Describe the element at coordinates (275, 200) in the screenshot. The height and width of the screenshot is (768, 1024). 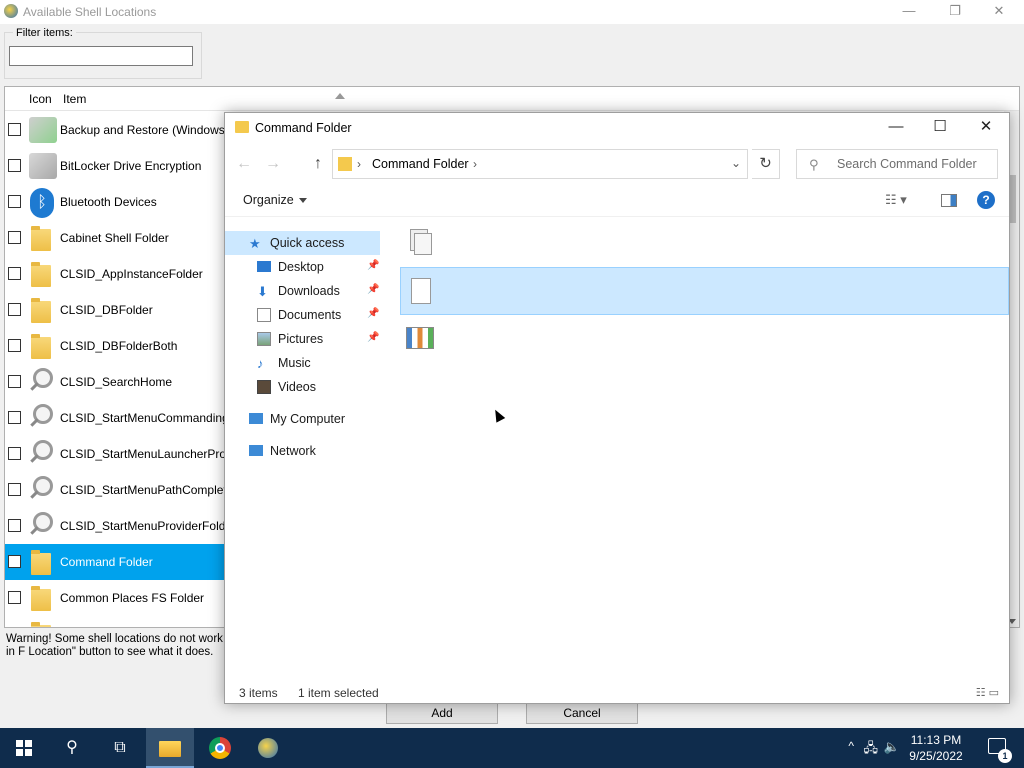
I see `organize-button: Organize` at that location.